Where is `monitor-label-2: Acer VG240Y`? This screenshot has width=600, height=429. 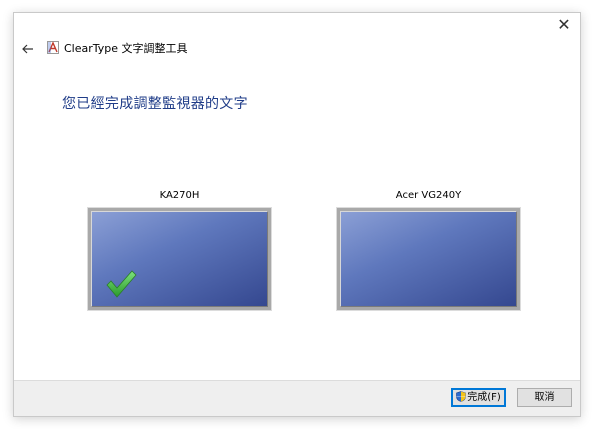
monitor-label-2: Acer VG240Y is located at coordinates (428, 195).